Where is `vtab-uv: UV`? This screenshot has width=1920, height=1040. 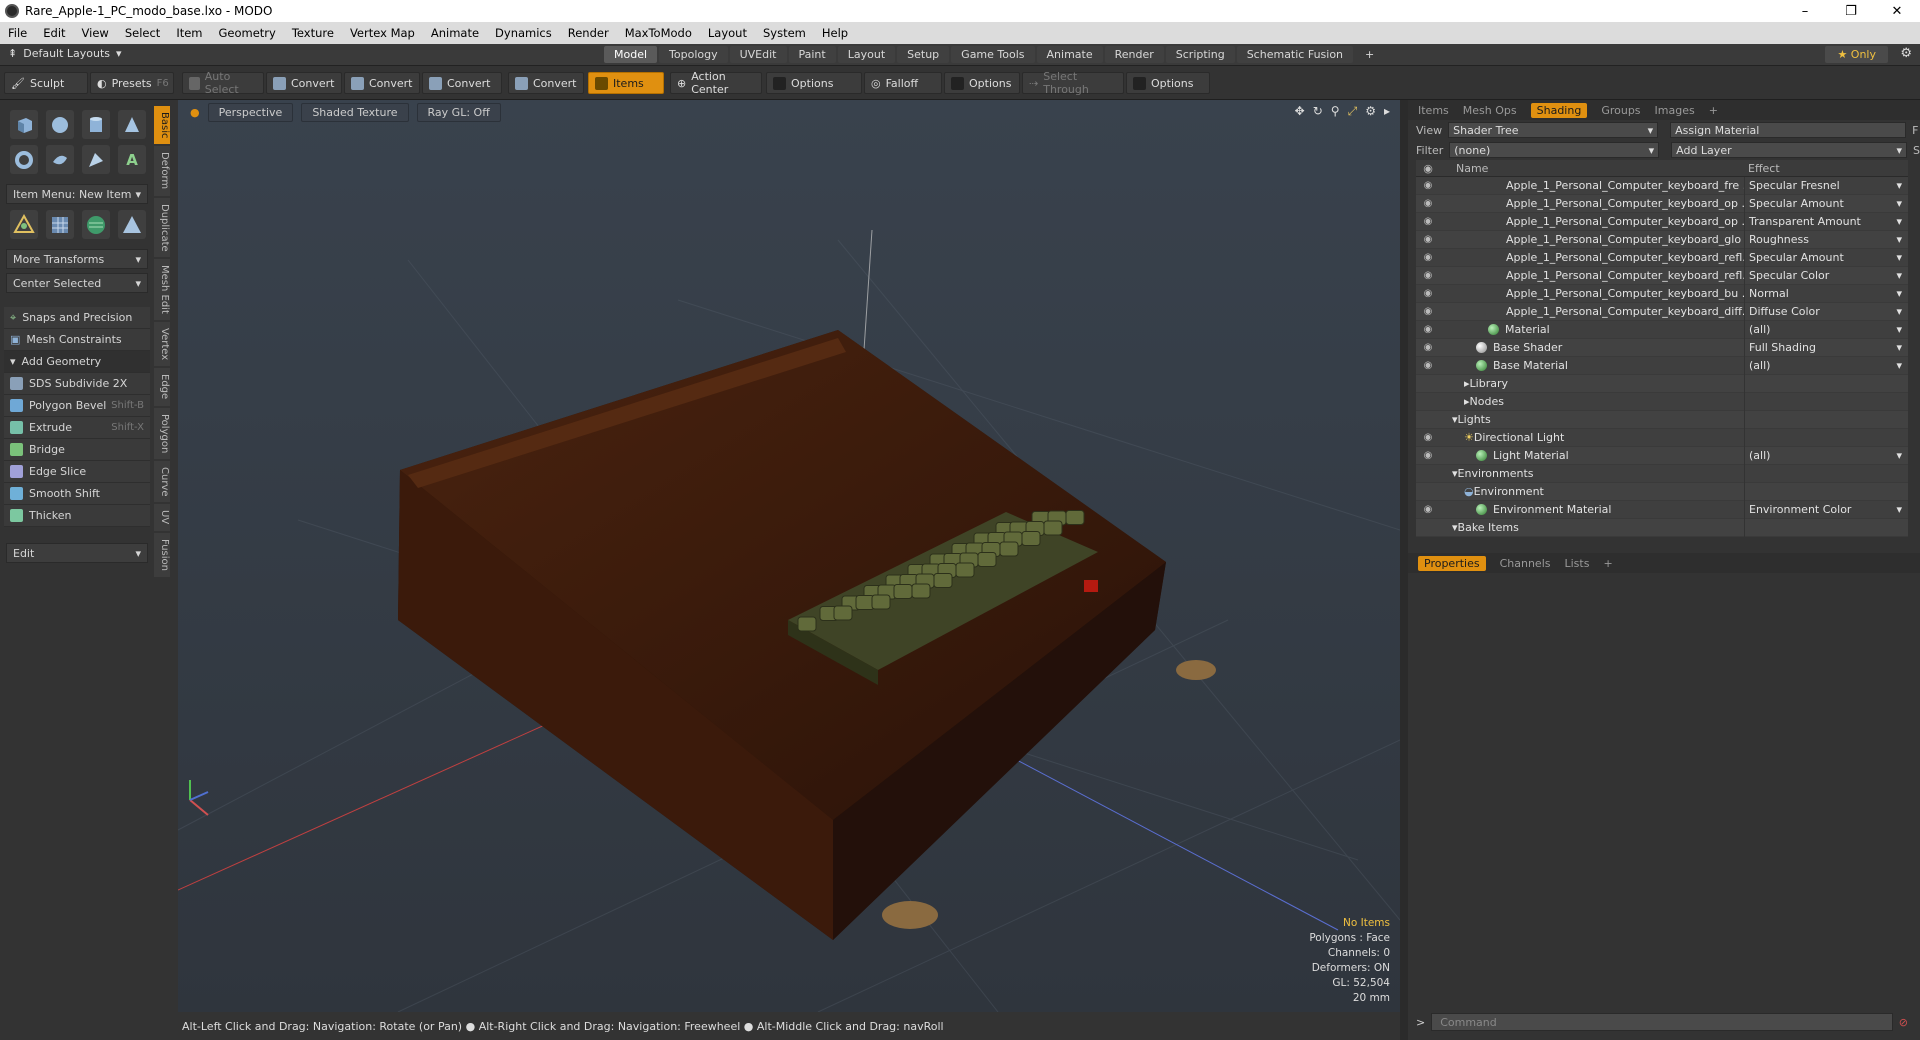 vtab-uv: UV is located at coordinates (162, 517).